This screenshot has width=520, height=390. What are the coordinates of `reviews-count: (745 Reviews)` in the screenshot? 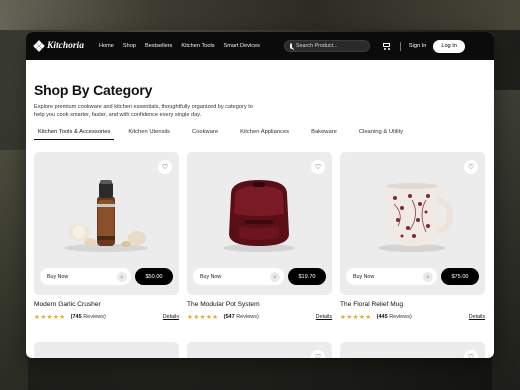 It's located at (88, 317).